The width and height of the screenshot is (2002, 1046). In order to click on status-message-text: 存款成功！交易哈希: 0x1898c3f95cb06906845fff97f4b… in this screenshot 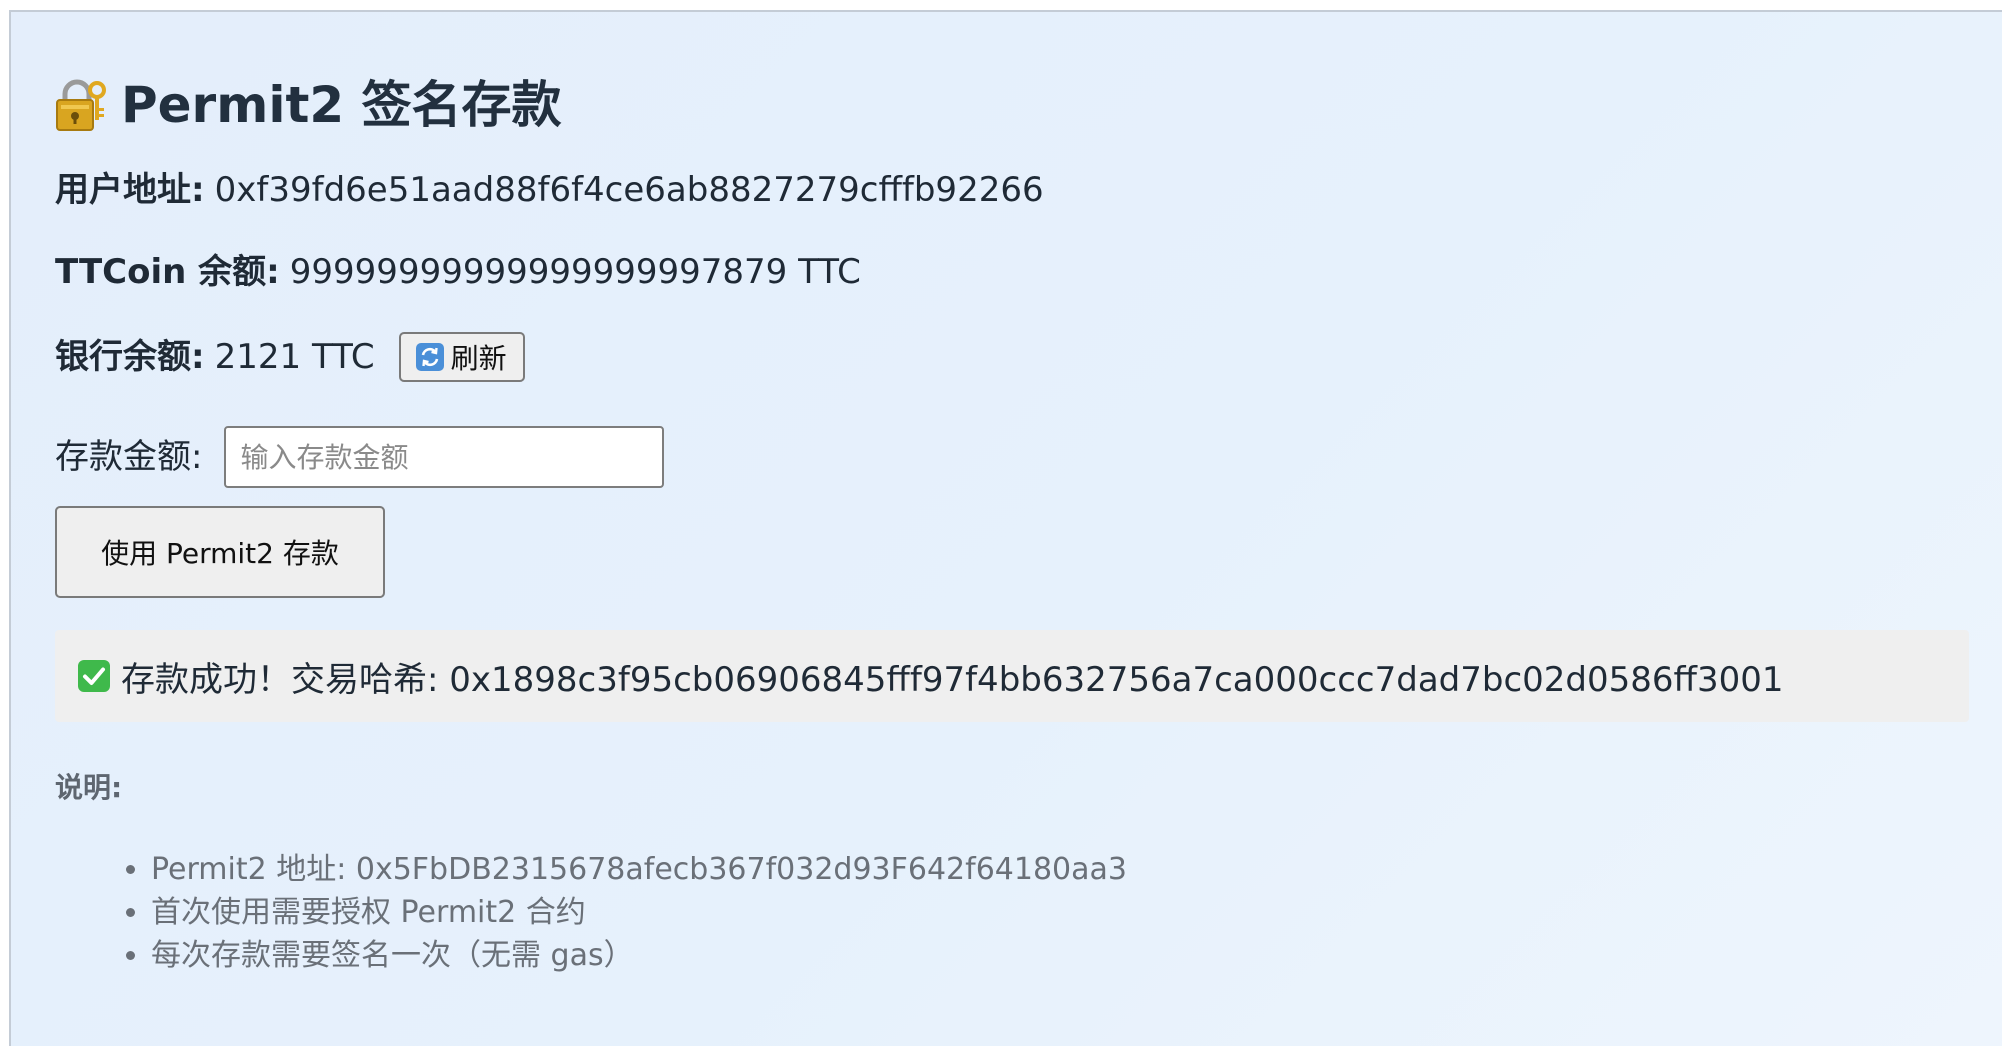, I will do `click(952, 679)`.